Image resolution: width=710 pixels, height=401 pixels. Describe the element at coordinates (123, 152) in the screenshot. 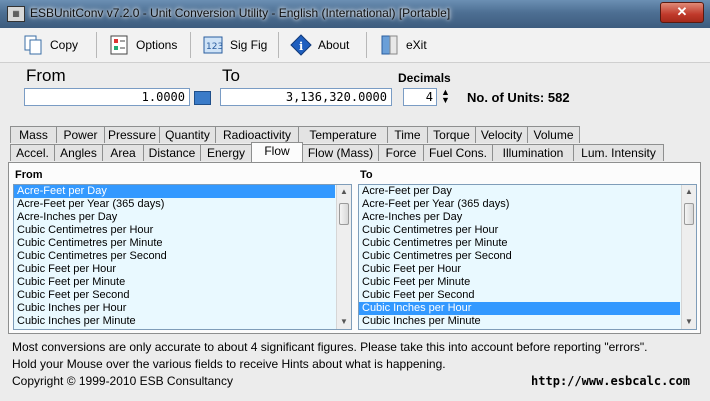

I see `tab-area: Area` at that location.